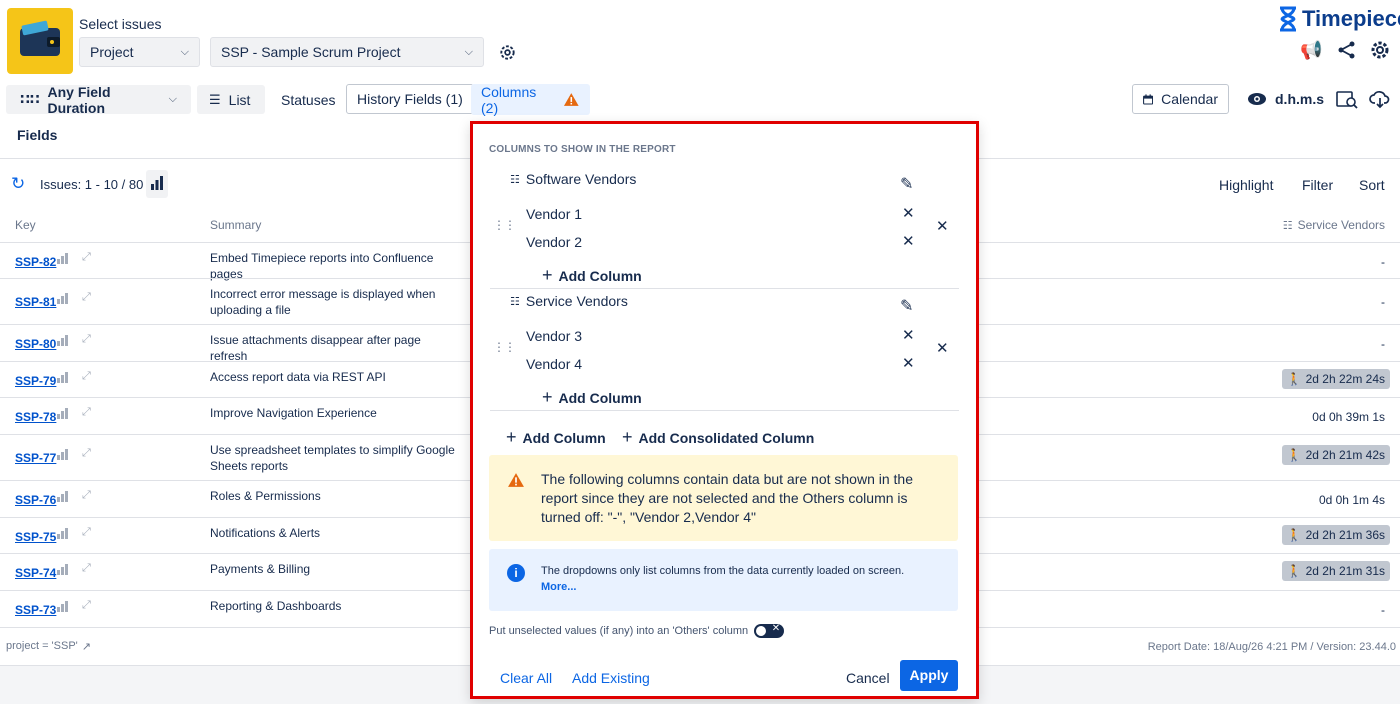  What do you see at coordinates (410, 99) in the screenshot?
I see `history-fields-button: History Fields (1)` at bounding box center [410, 99].